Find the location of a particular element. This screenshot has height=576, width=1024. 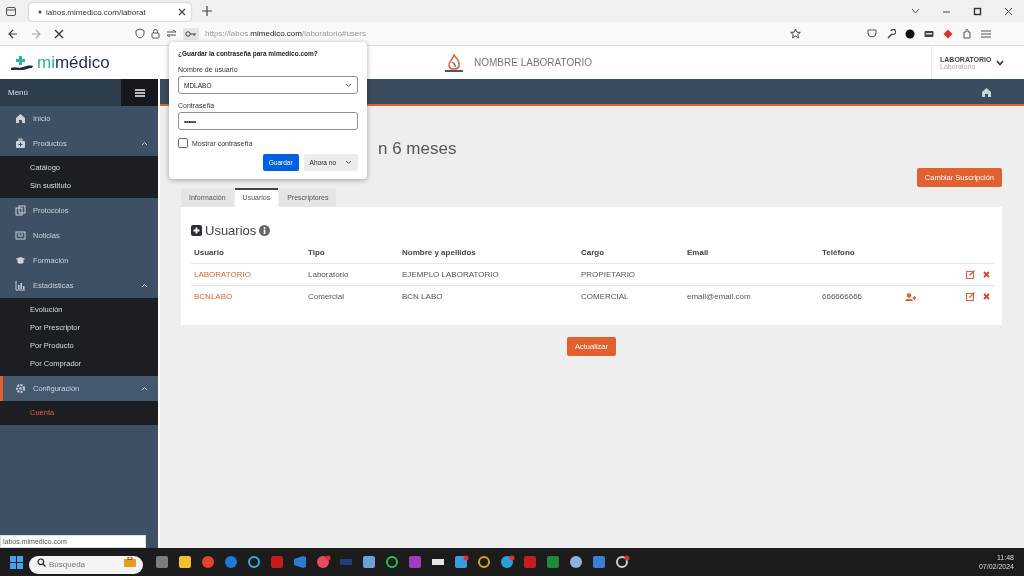

swap-icon is located at coordinates (171, 33).